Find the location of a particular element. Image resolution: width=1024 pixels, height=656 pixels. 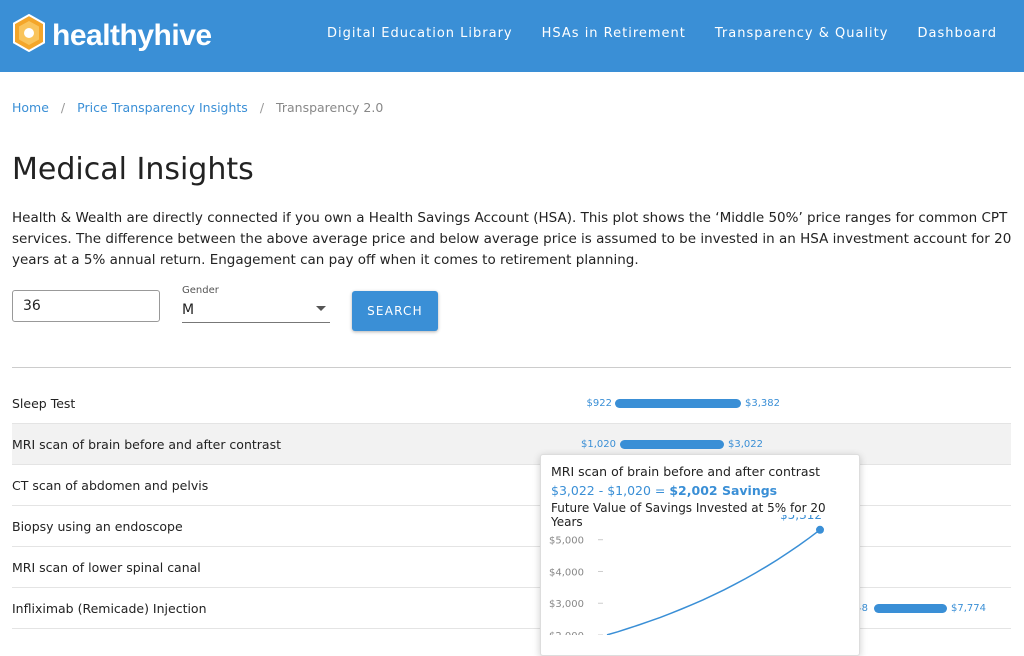

service-row: MRI scan of lower spinal canal is located at coordinates (511, 567).